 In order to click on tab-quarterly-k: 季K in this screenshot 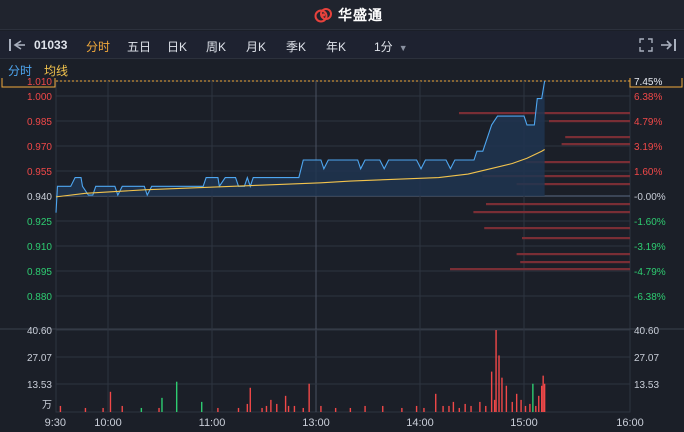, I will do `click(296, 46)`.